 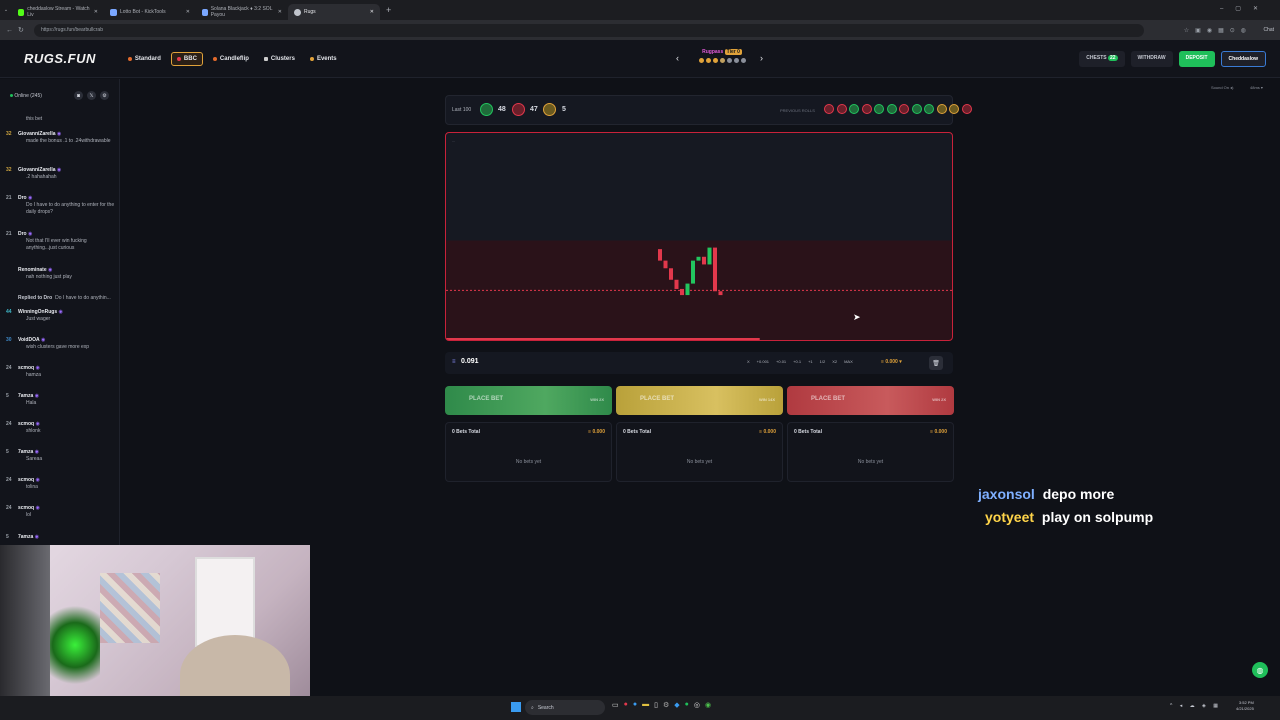 What do you see at coordinates (516, 707) in the screenshot?
I see `windows-start-icon` at bounding box center [516, 707].